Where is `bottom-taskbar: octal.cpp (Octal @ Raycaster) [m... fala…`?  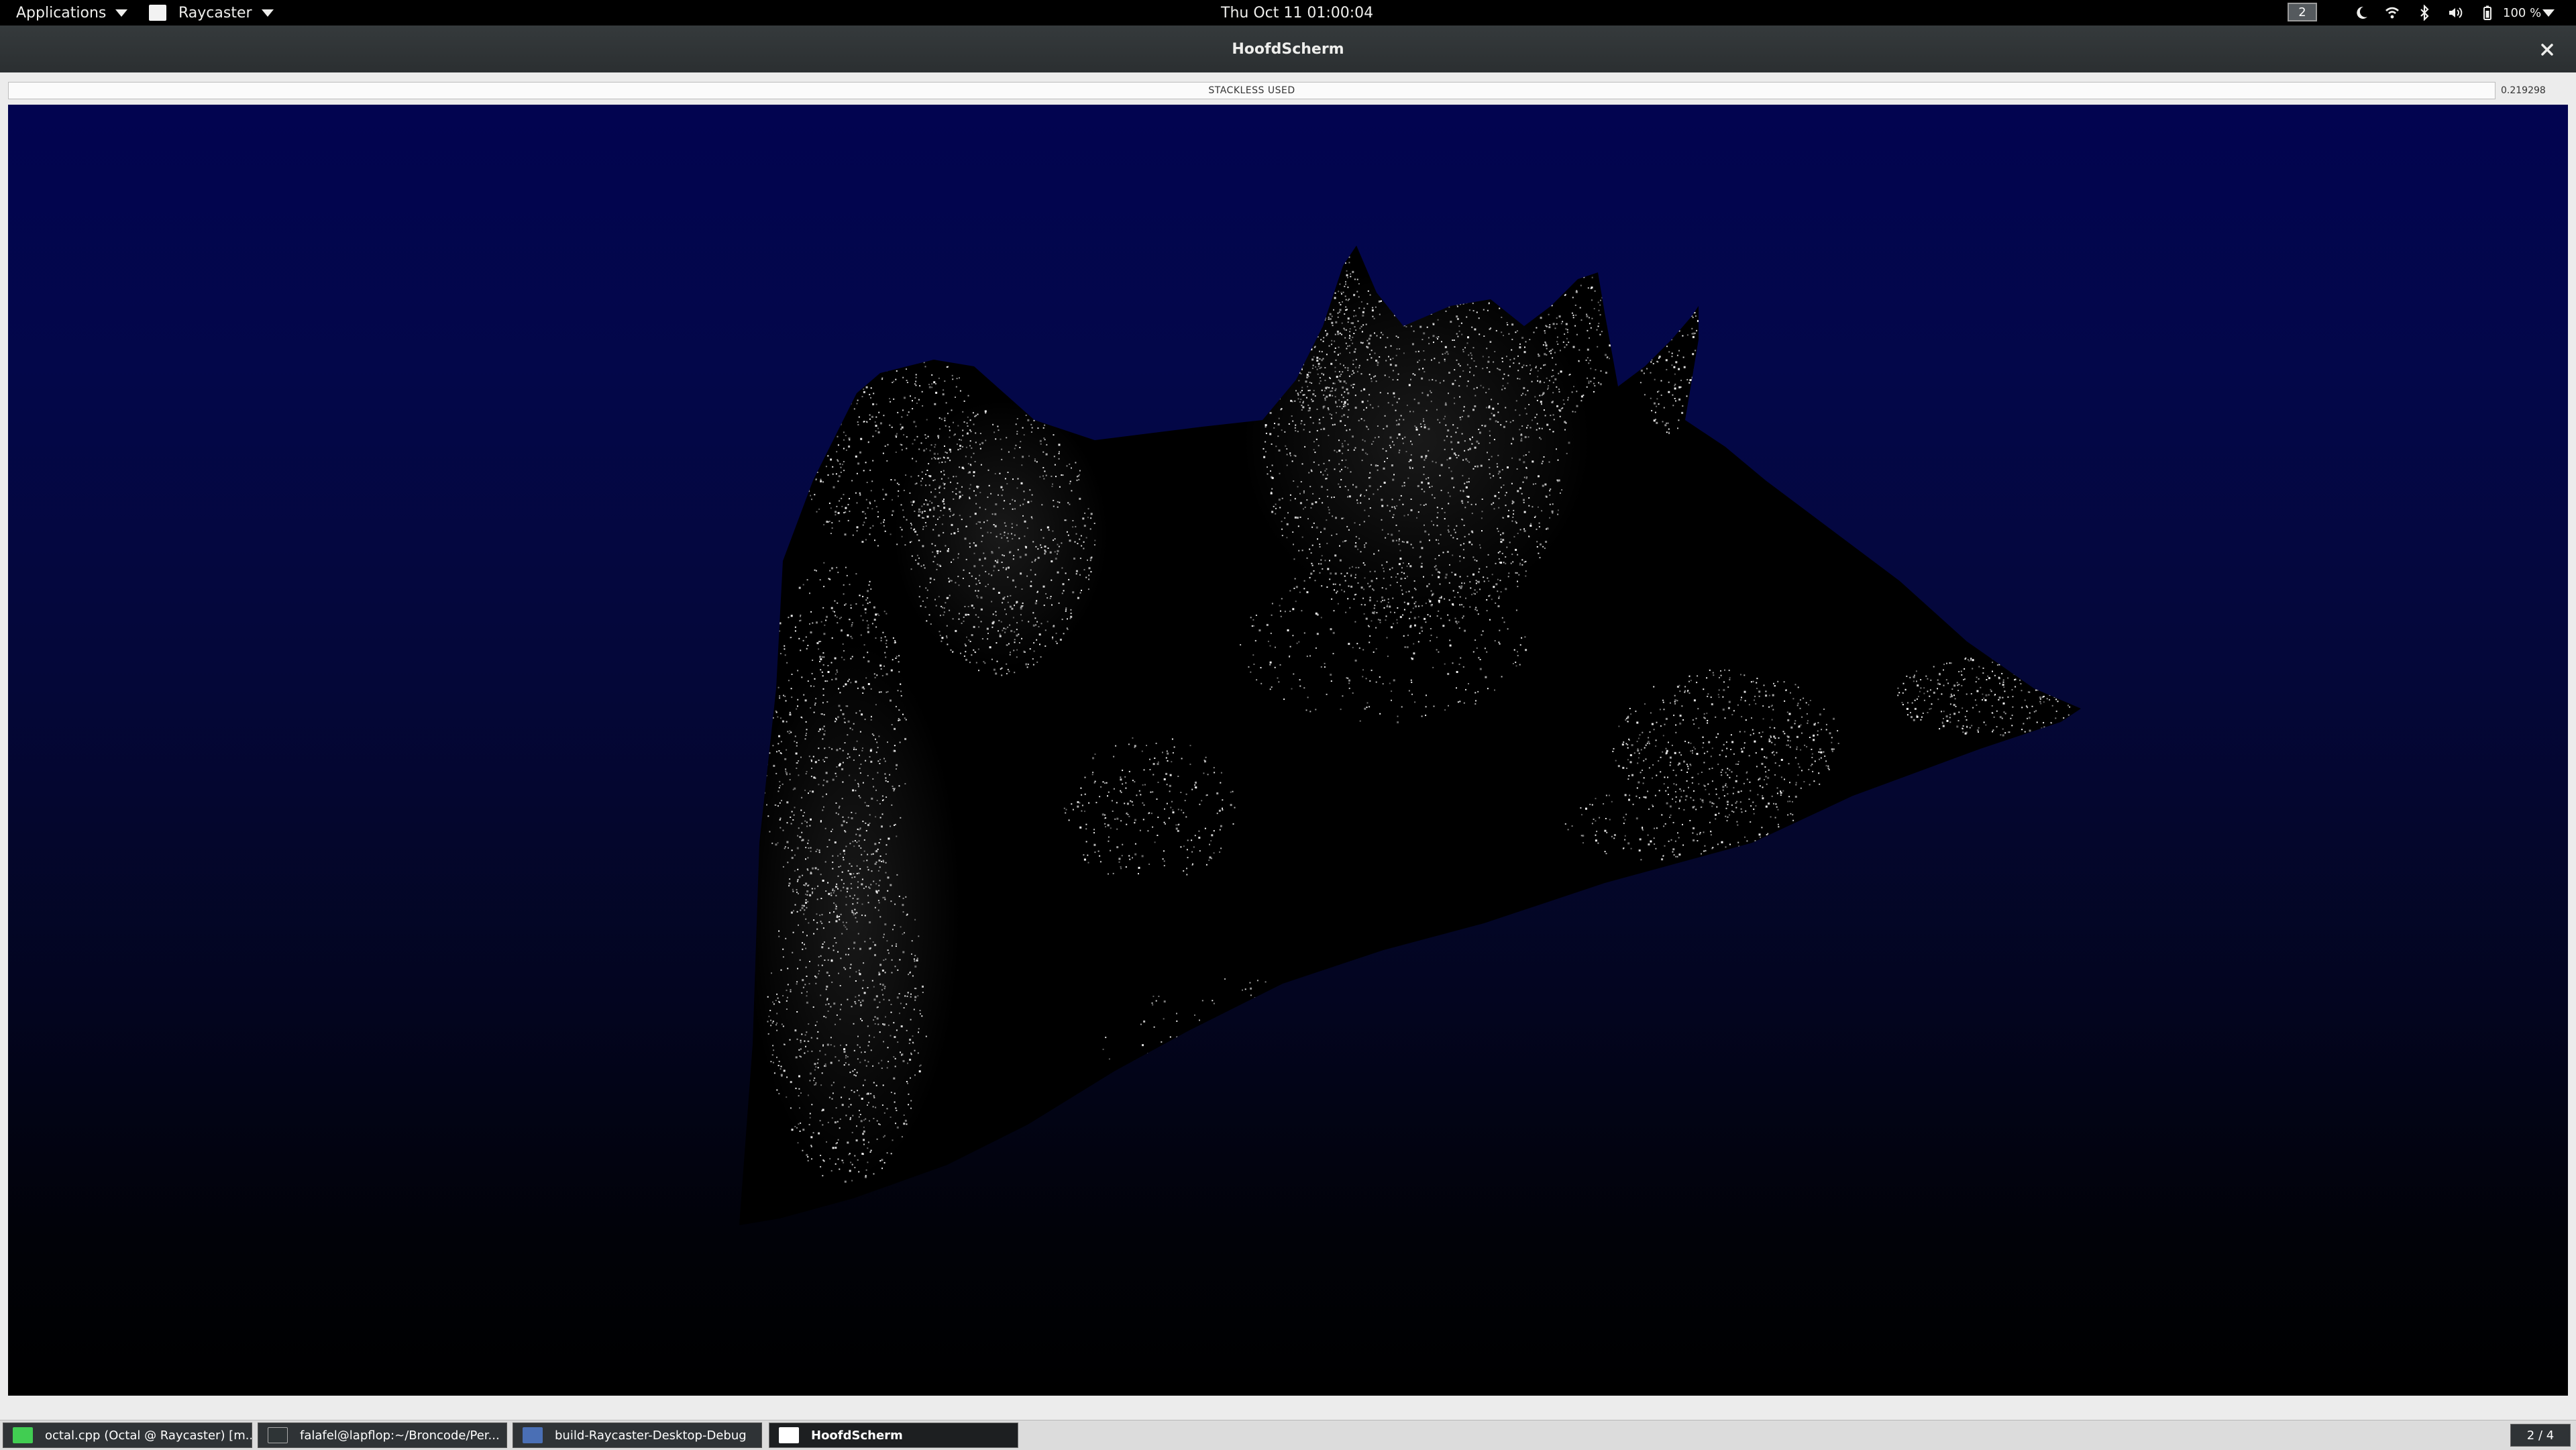
bottom-taskbar: octal.cpp (Octal @ Raycaster) [m... fala… is located at coordinates (1288, 1435).